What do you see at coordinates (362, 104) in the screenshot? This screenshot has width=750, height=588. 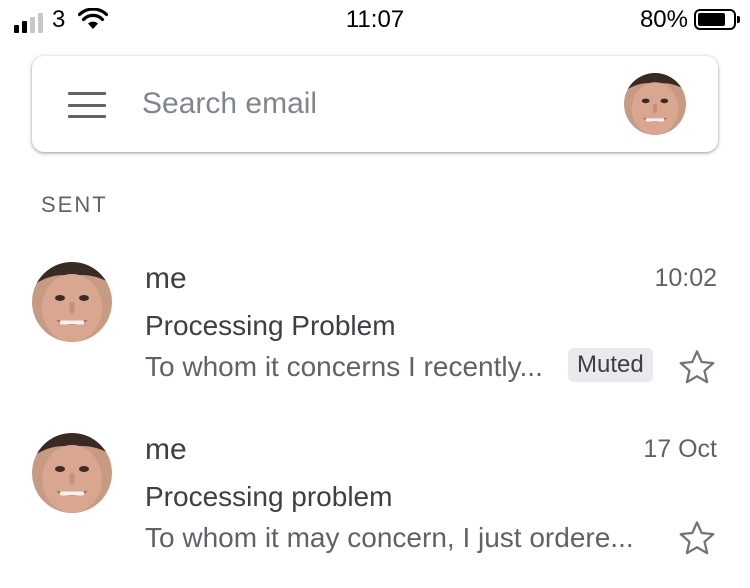 I see `search-input` at bounding box center [362, 104].